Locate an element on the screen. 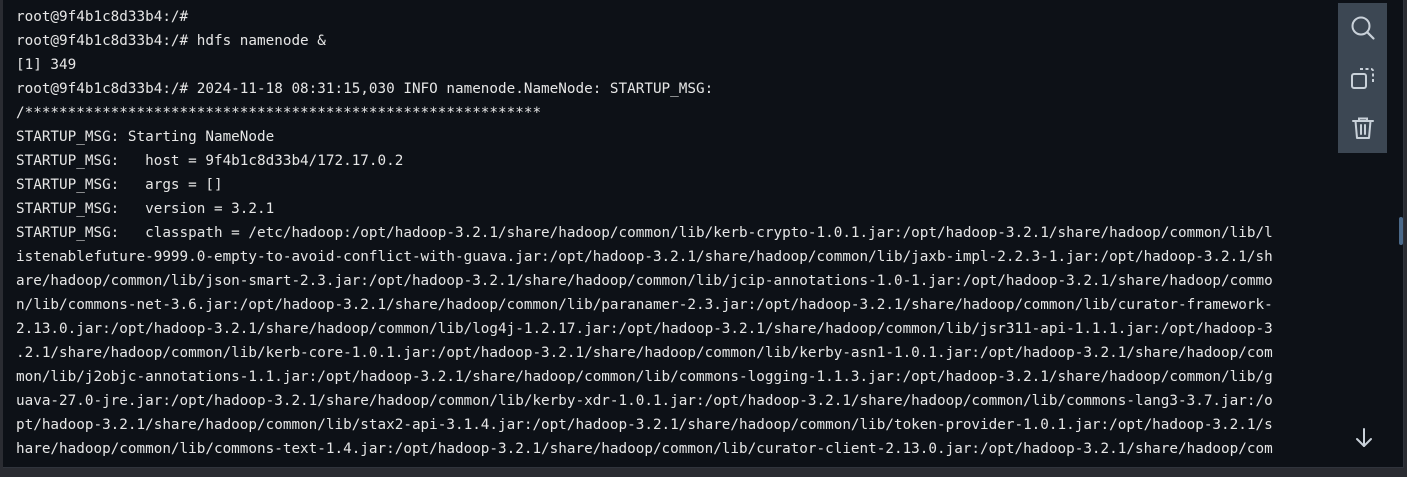  search-button is located at coordinates (1362, 28).